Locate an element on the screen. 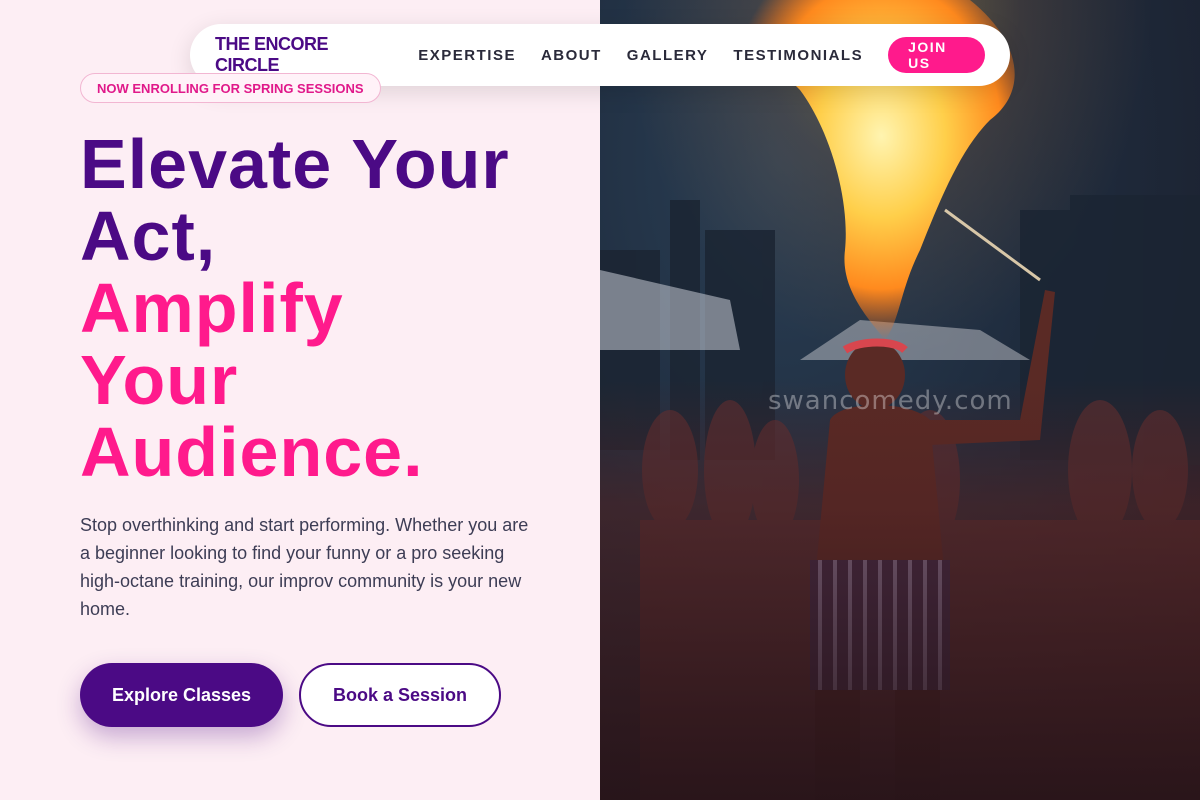 The image size is (1200, 800). explore-classes-button: Explore Classes is located at coordinates (181, 695).